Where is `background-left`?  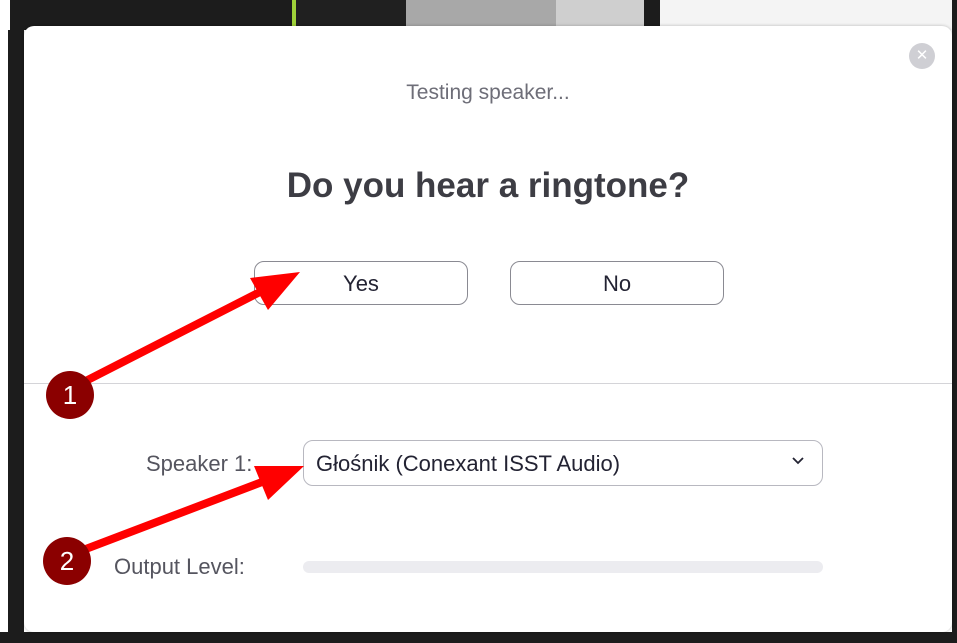
background-left is located at coordinates (12, 336).